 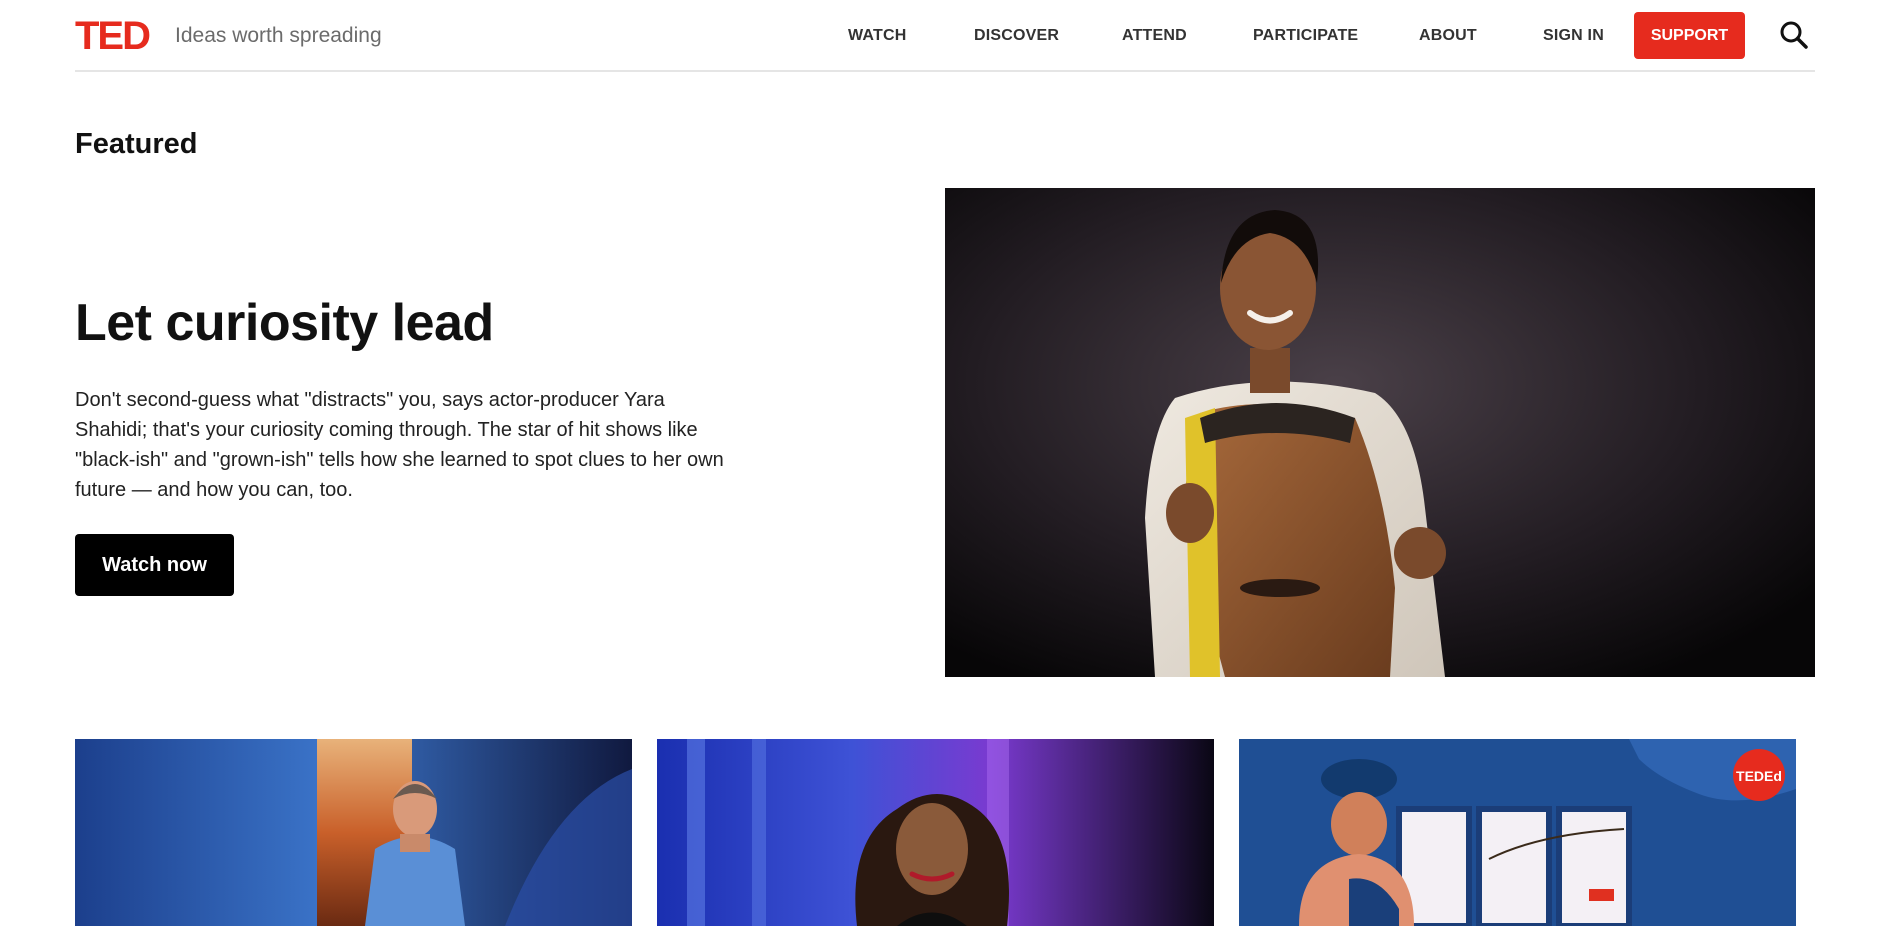 I want to click on nav-sign-in: SIGN IN, so click(x=1573, y=36).